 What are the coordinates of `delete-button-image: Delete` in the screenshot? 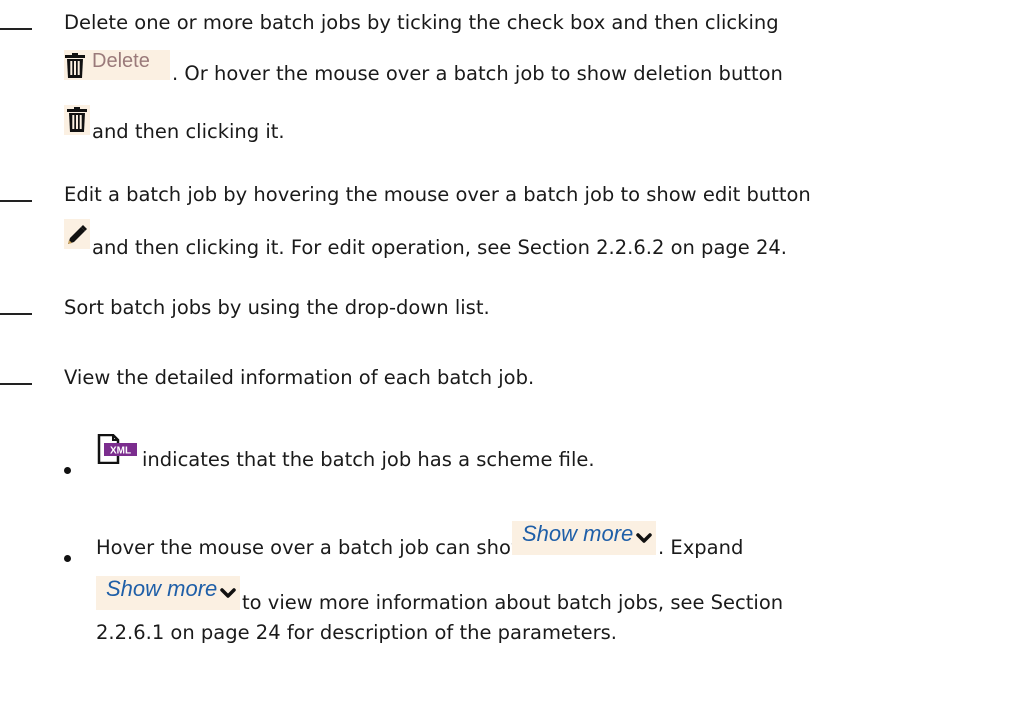 It's located at (117, 65).